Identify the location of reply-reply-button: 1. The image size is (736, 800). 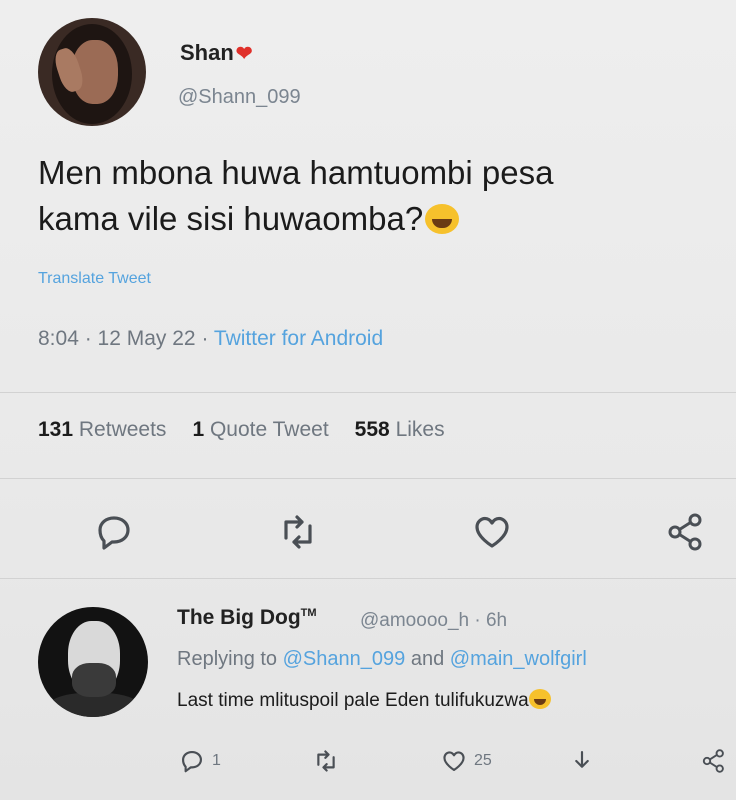
(199, 761).